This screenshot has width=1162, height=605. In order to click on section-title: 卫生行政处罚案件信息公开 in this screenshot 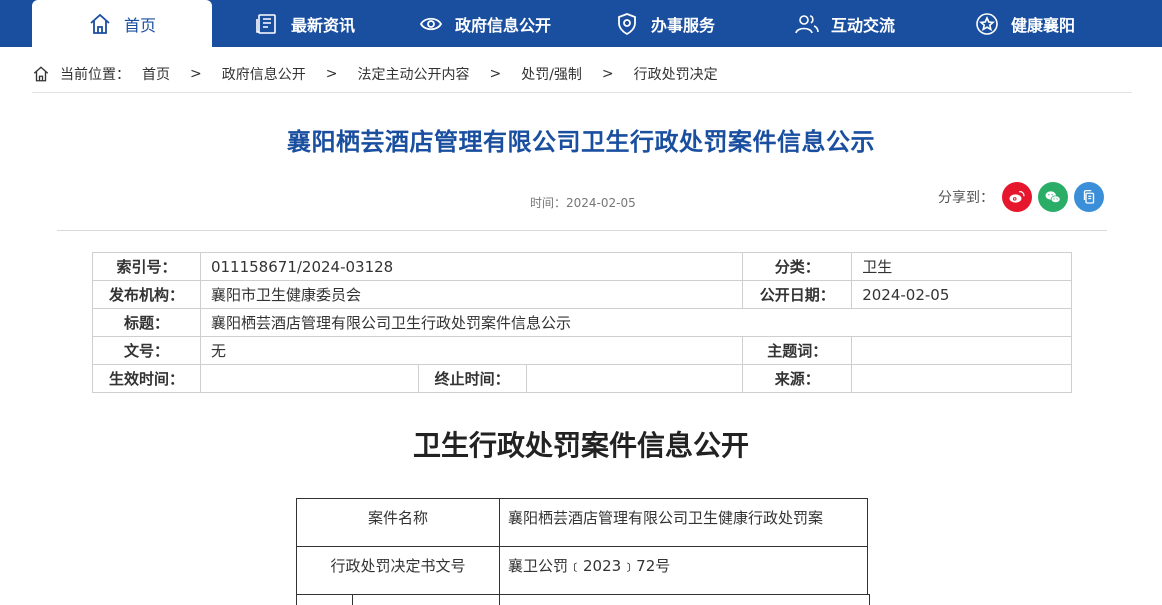, I will do `click(580, 445)`.